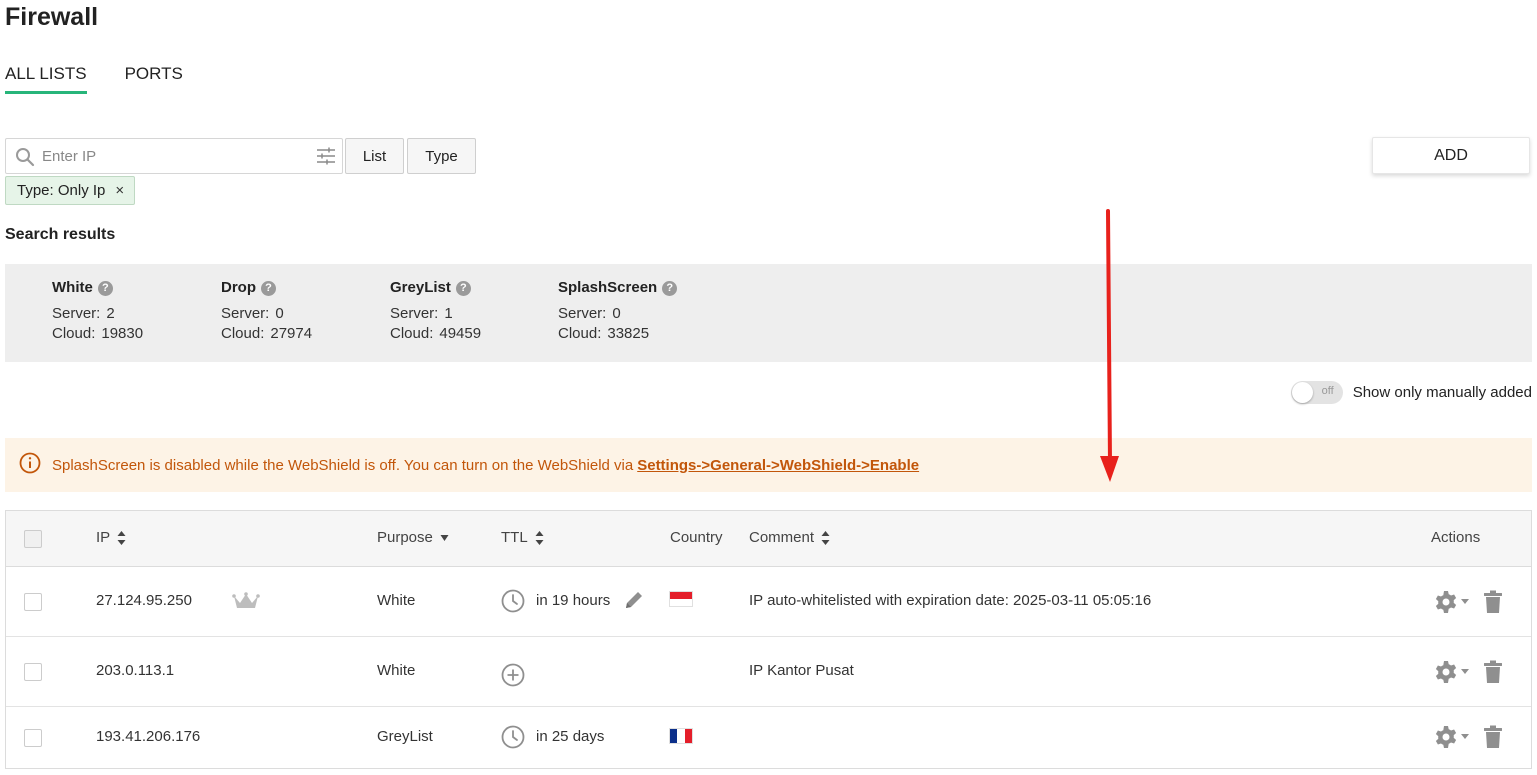 This screenshot has width=1537, height=775. Describe the element at coordinates (1316, 392) in the screenshot. I see `manual-added-toggle: off` at that location.